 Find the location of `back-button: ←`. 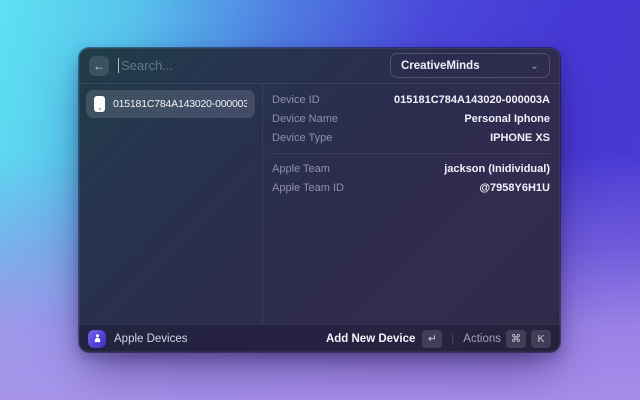

back-button: ← is located at coordinates (99, 65).